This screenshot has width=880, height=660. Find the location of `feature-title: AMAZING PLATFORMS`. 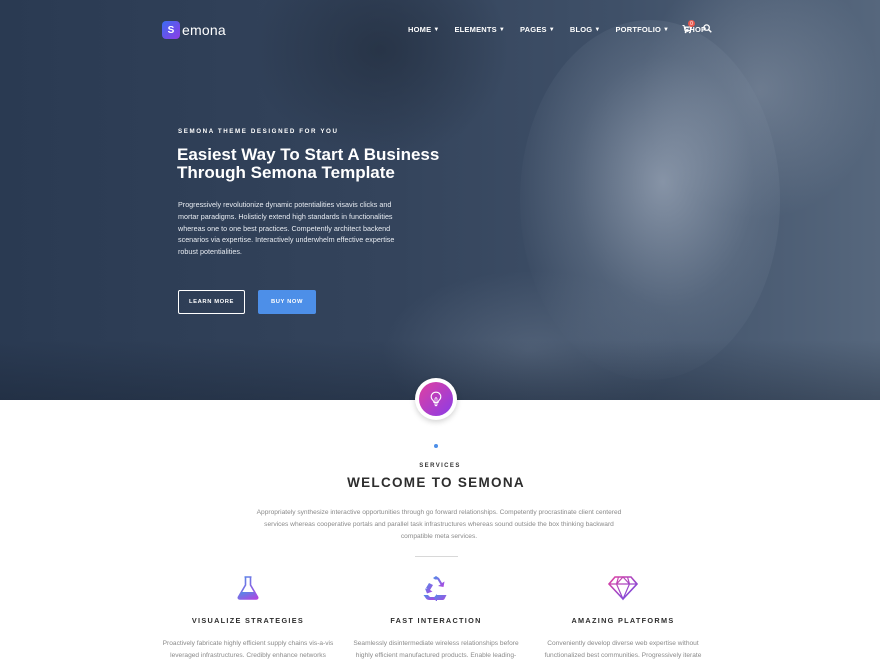

feature-title: AMAZING PLATFORMS is located at coordinates (623, 620).